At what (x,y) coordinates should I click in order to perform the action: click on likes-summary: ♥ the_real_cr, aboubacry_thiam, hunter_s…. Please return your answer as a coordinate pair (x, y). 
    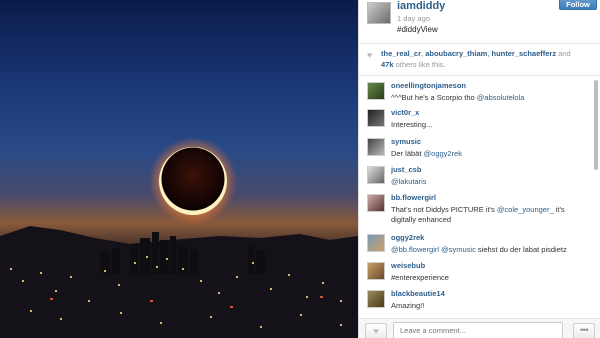
    Looking at the image, I should click on (479, 60).